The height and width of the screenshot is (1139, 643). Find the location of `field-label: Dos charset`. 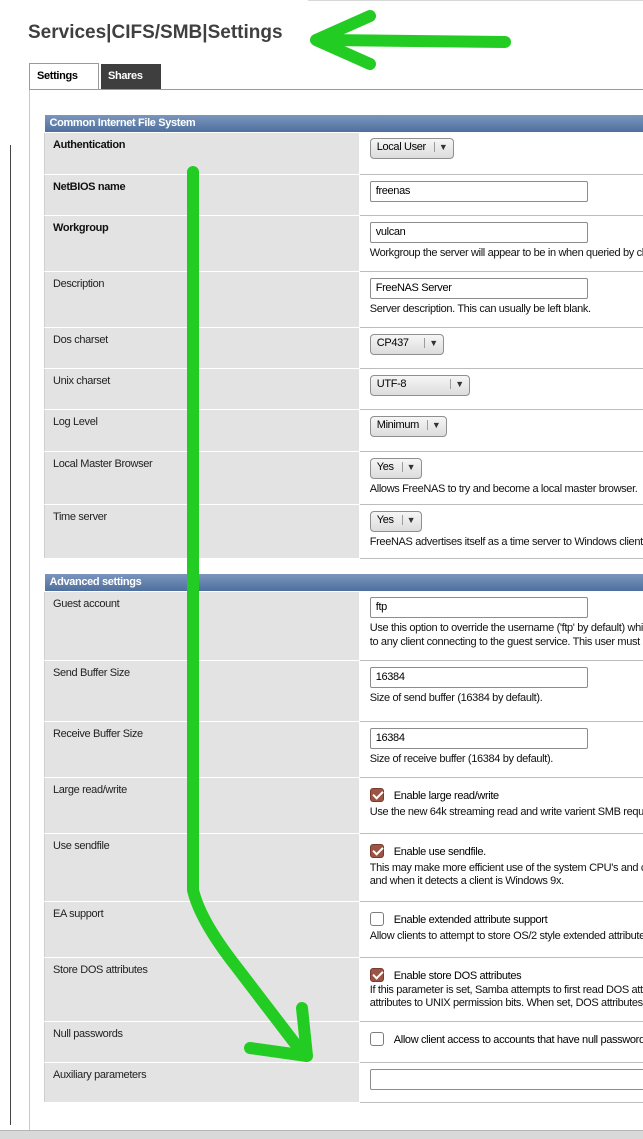

field-label: Dos charset is located at coordinates (202, 347).